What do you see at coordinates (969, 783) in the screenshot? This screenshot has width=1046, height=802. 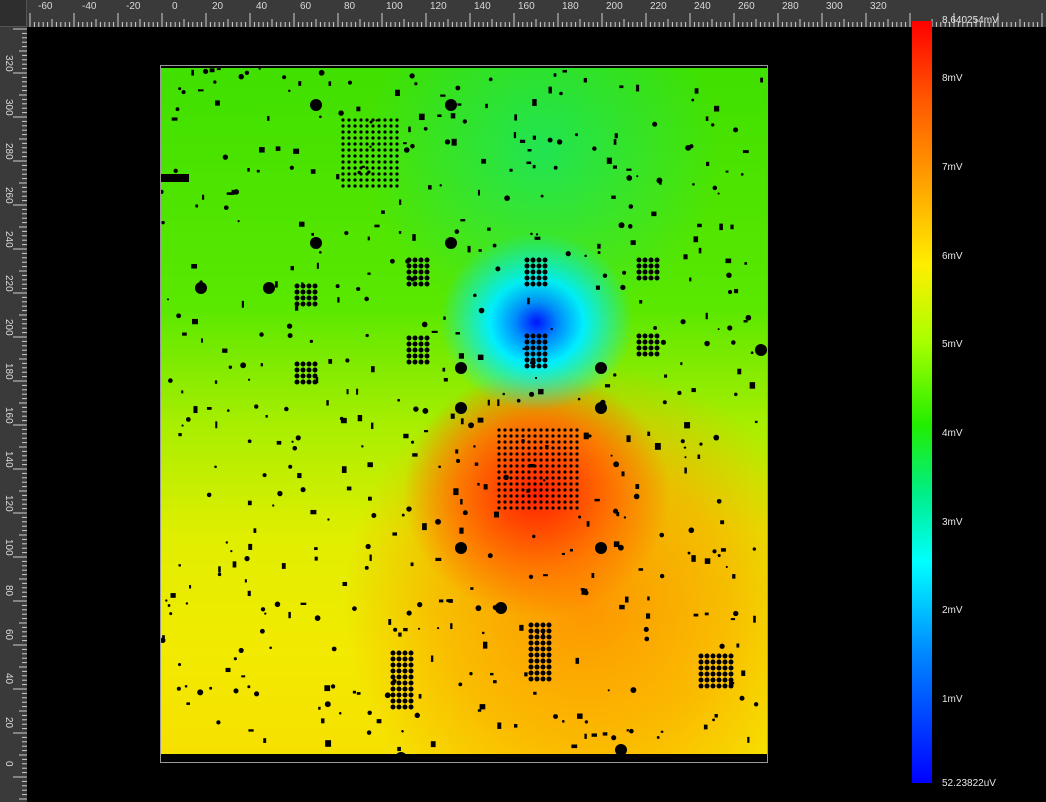 I see `colorbar-min-label: 52.23822uV` at bounding box center [969, 783].